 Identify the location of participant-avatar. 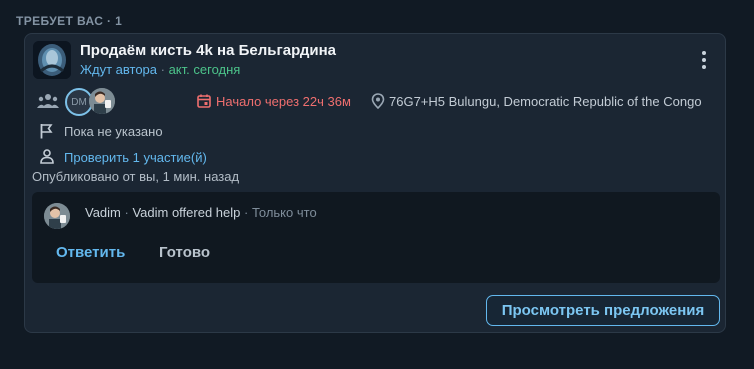
(102, 101).